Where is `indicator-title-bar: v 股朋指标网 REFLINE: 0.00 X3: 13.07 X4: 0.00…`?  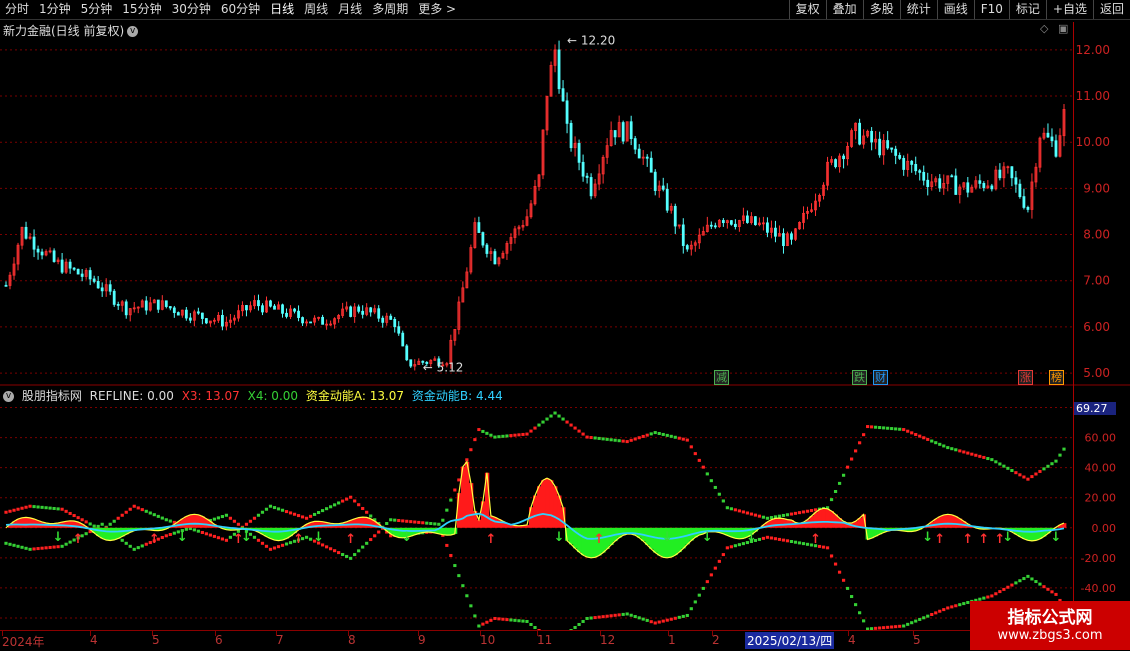
indicator-title-bar: v 股朋指标网 REFLINE: 0.00 X3: 13.07 X4: 0.00… is located at coordinates (255, 395).